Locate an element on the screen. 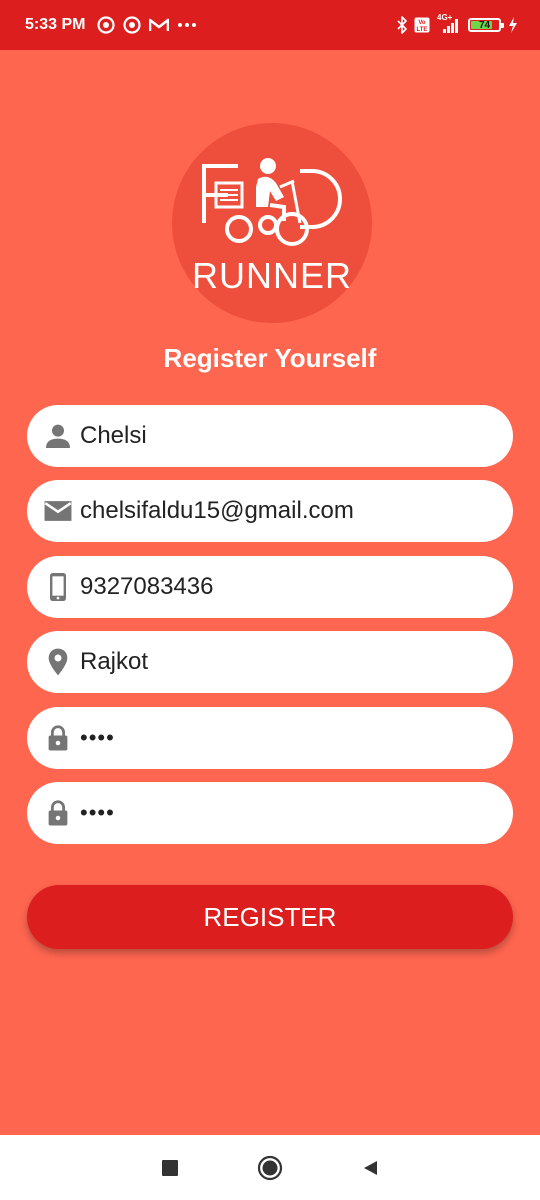 The height and width of the screenshot is (1200, 540). battery-icon: 74 is located at coordinates (486, 25).